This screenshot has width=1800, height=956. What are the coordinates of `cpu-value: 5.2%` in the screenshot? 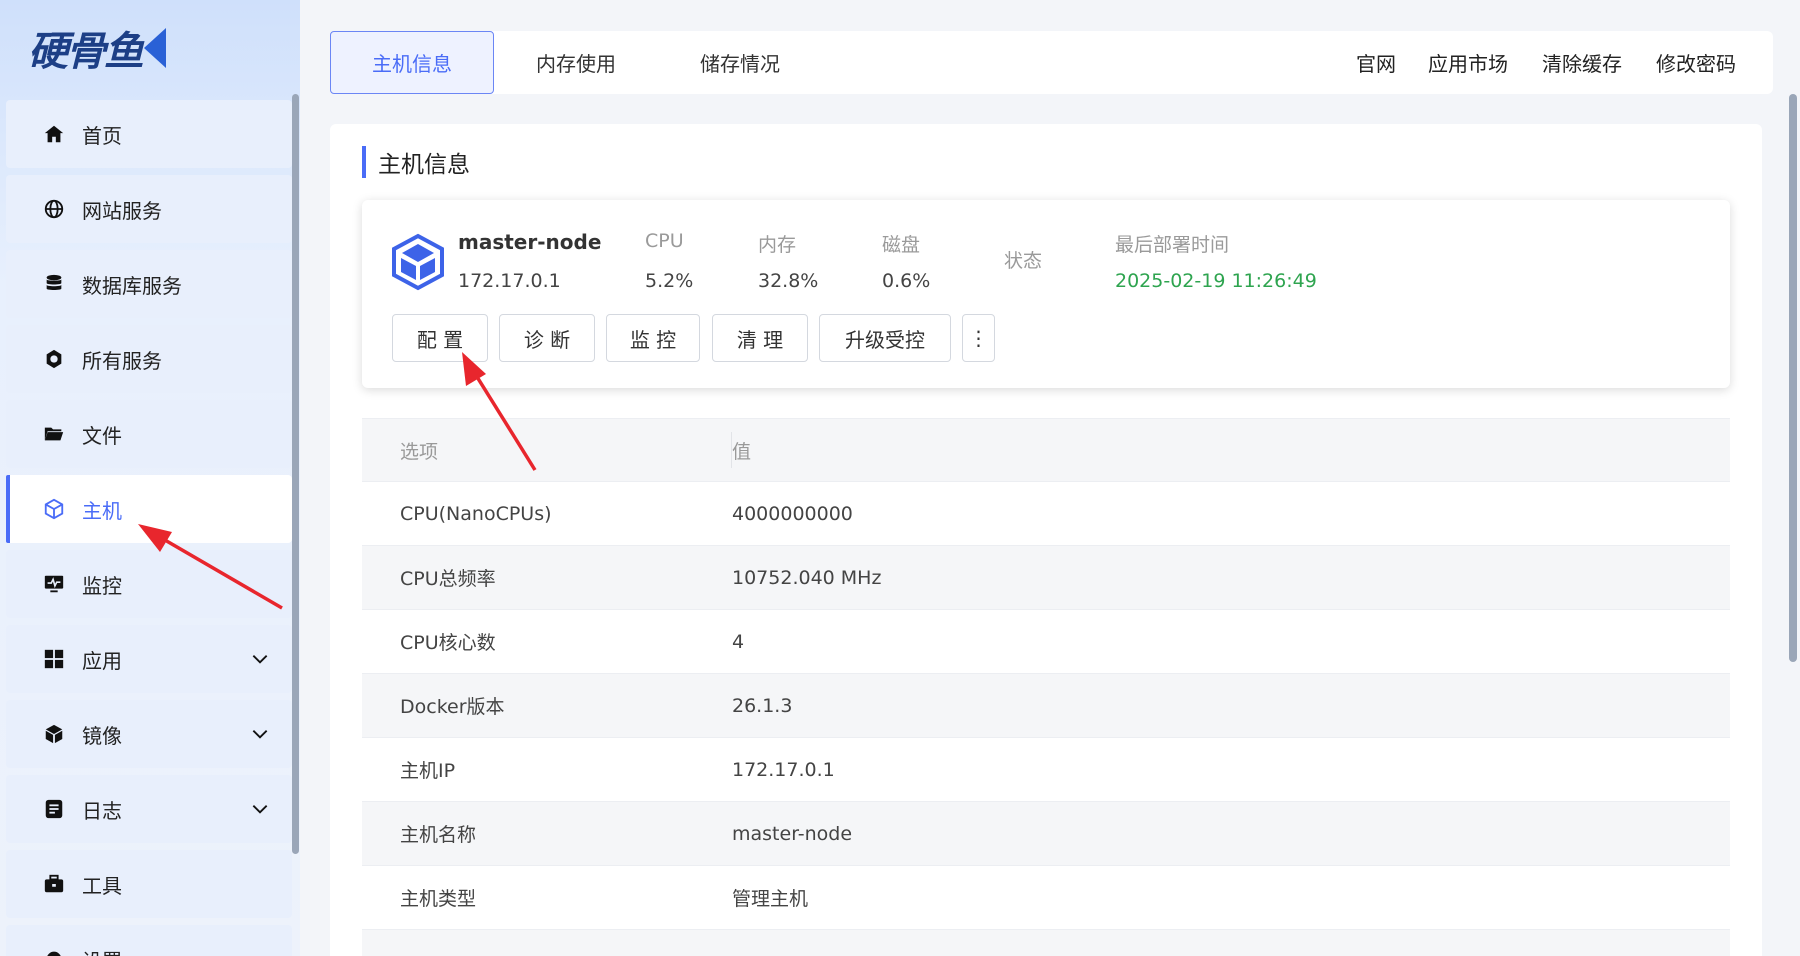 It's located at (669, 281).